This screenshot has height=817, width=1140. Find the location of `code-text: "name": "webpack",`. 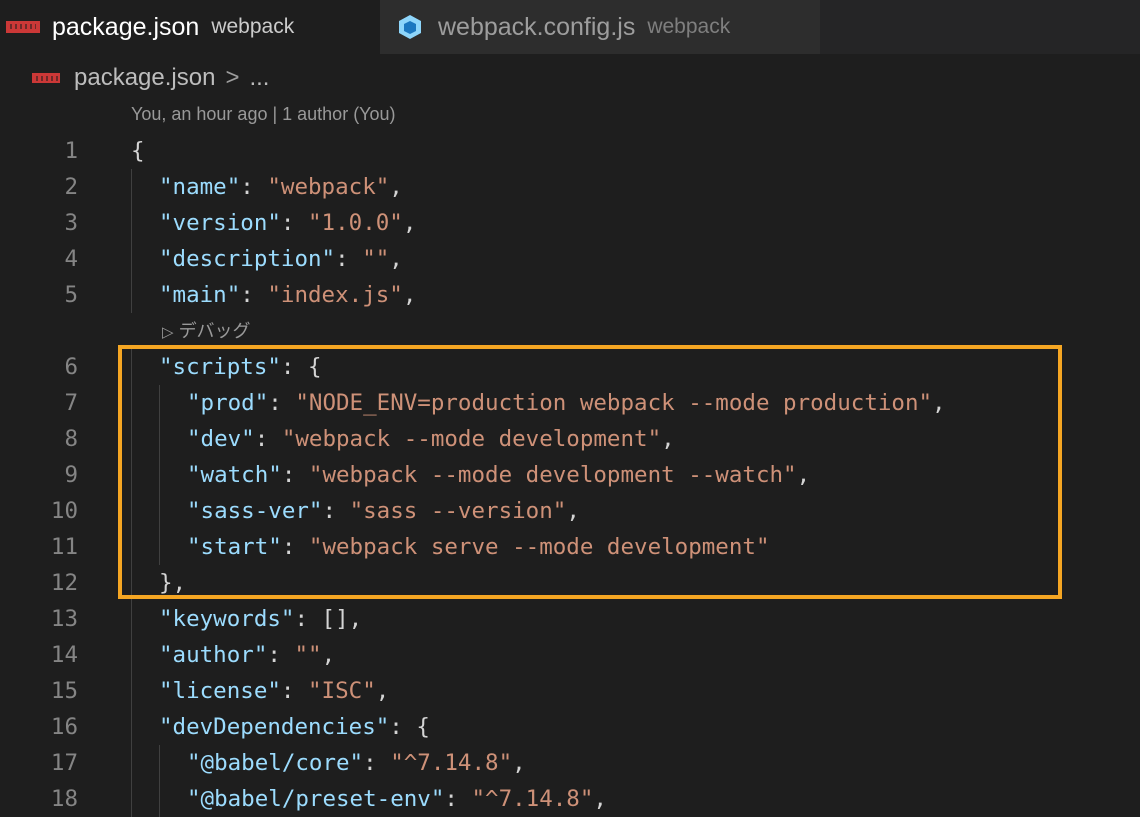

code-text: "name": "webpack", is located at coordinates (281, 187).